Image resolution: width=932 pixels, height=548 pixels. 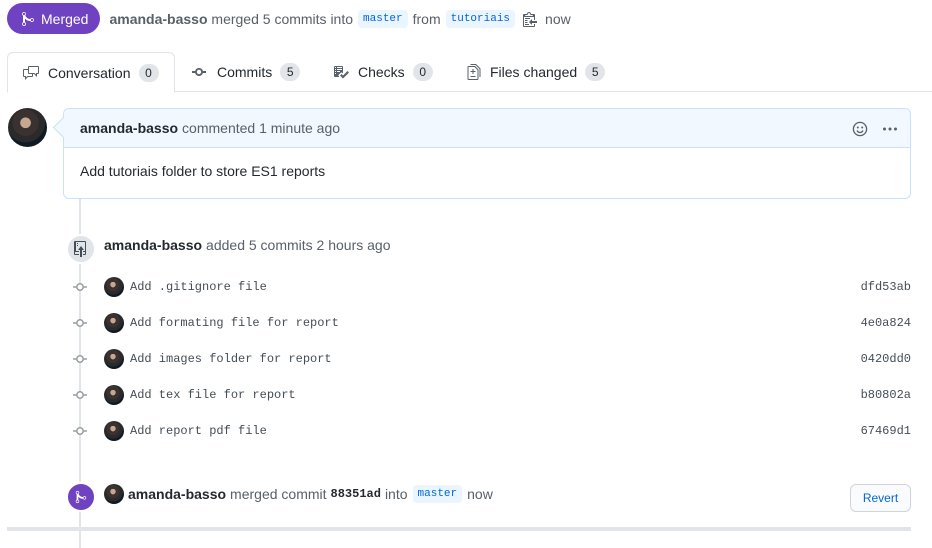 I want to click on tab-conversation-label: Conversation, so click(x=89, y=72).